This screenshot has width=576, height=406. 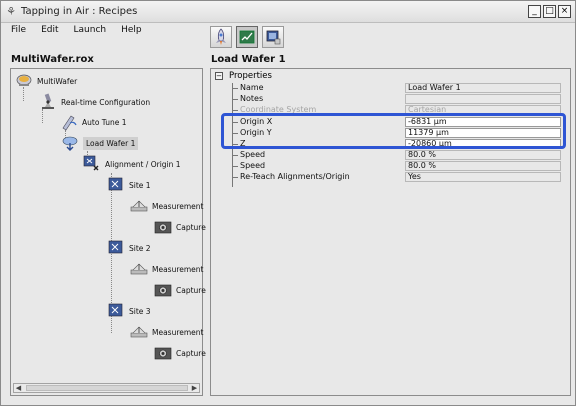 I want to click on tree-node-multiwafer: MultiWafer, so click(x=46, y=81).